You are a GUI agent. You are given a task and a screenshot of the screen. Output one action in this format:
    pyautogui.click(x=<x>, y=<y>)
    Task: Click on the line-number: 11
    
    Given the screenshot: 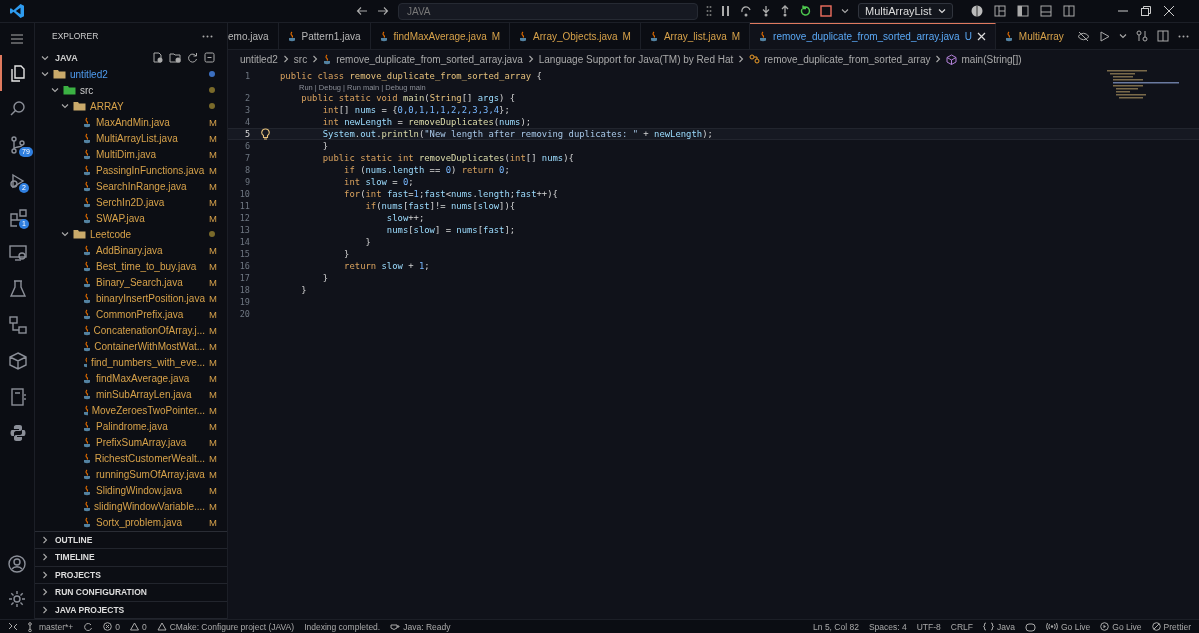 What is the action you would take?
    pyautogui.click(x=244, y=206)
    